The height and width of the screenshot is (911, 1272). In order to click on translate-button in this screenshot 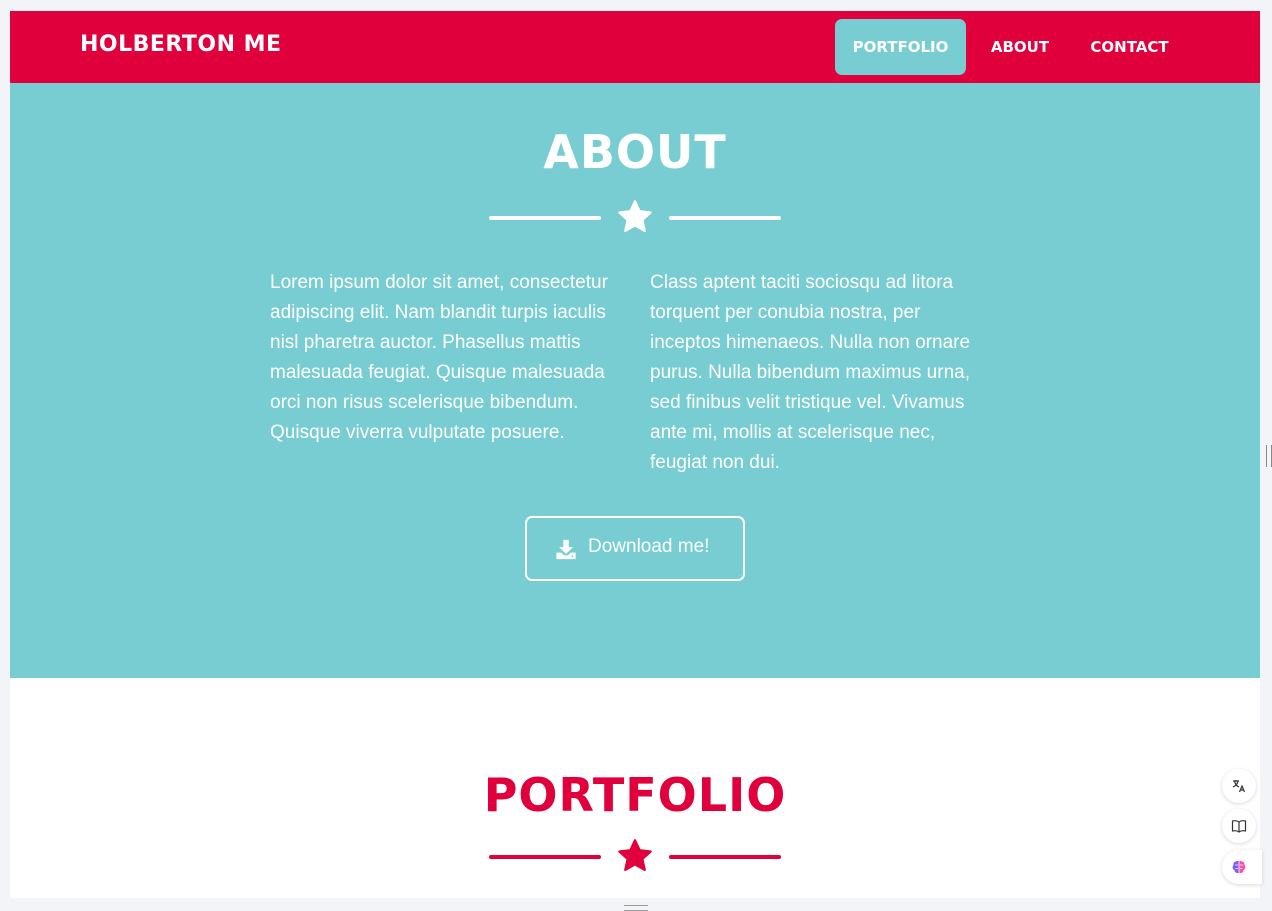, I will do `click(1239, 786)`.